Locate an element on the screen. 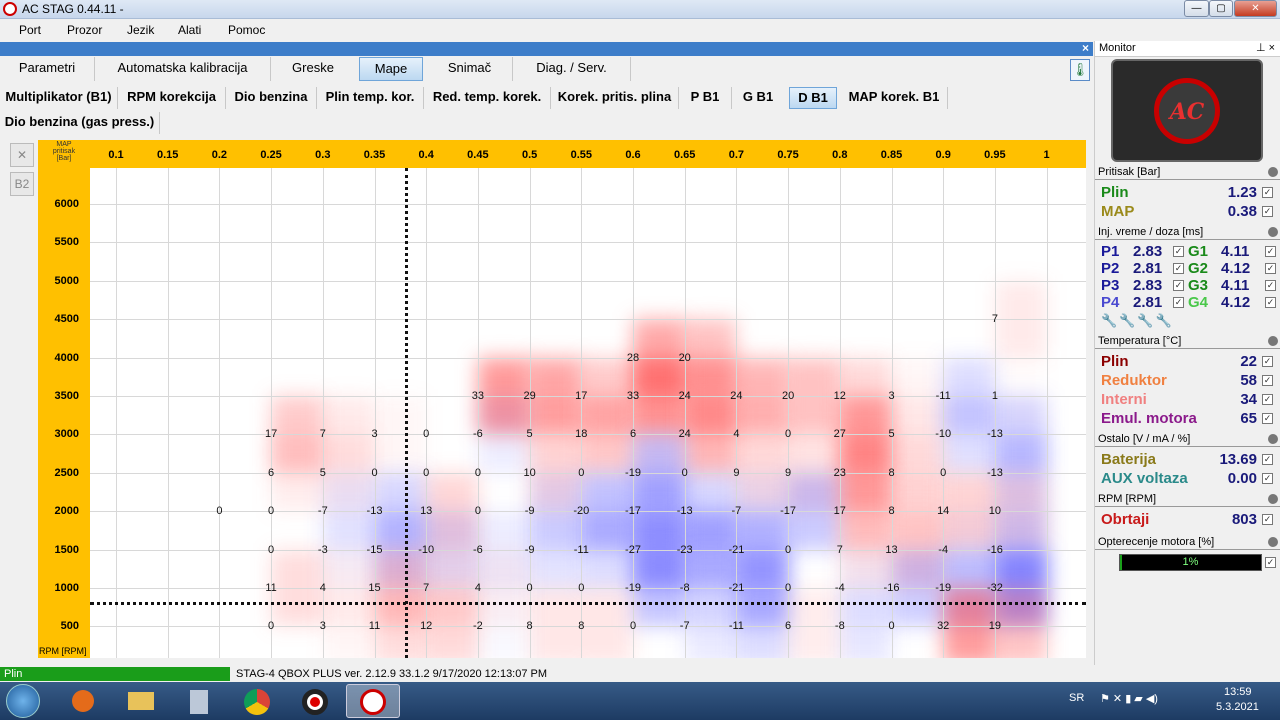 The width and height of the screenshot is (1280, 720). record-icon is located at coordinates (315, 701).